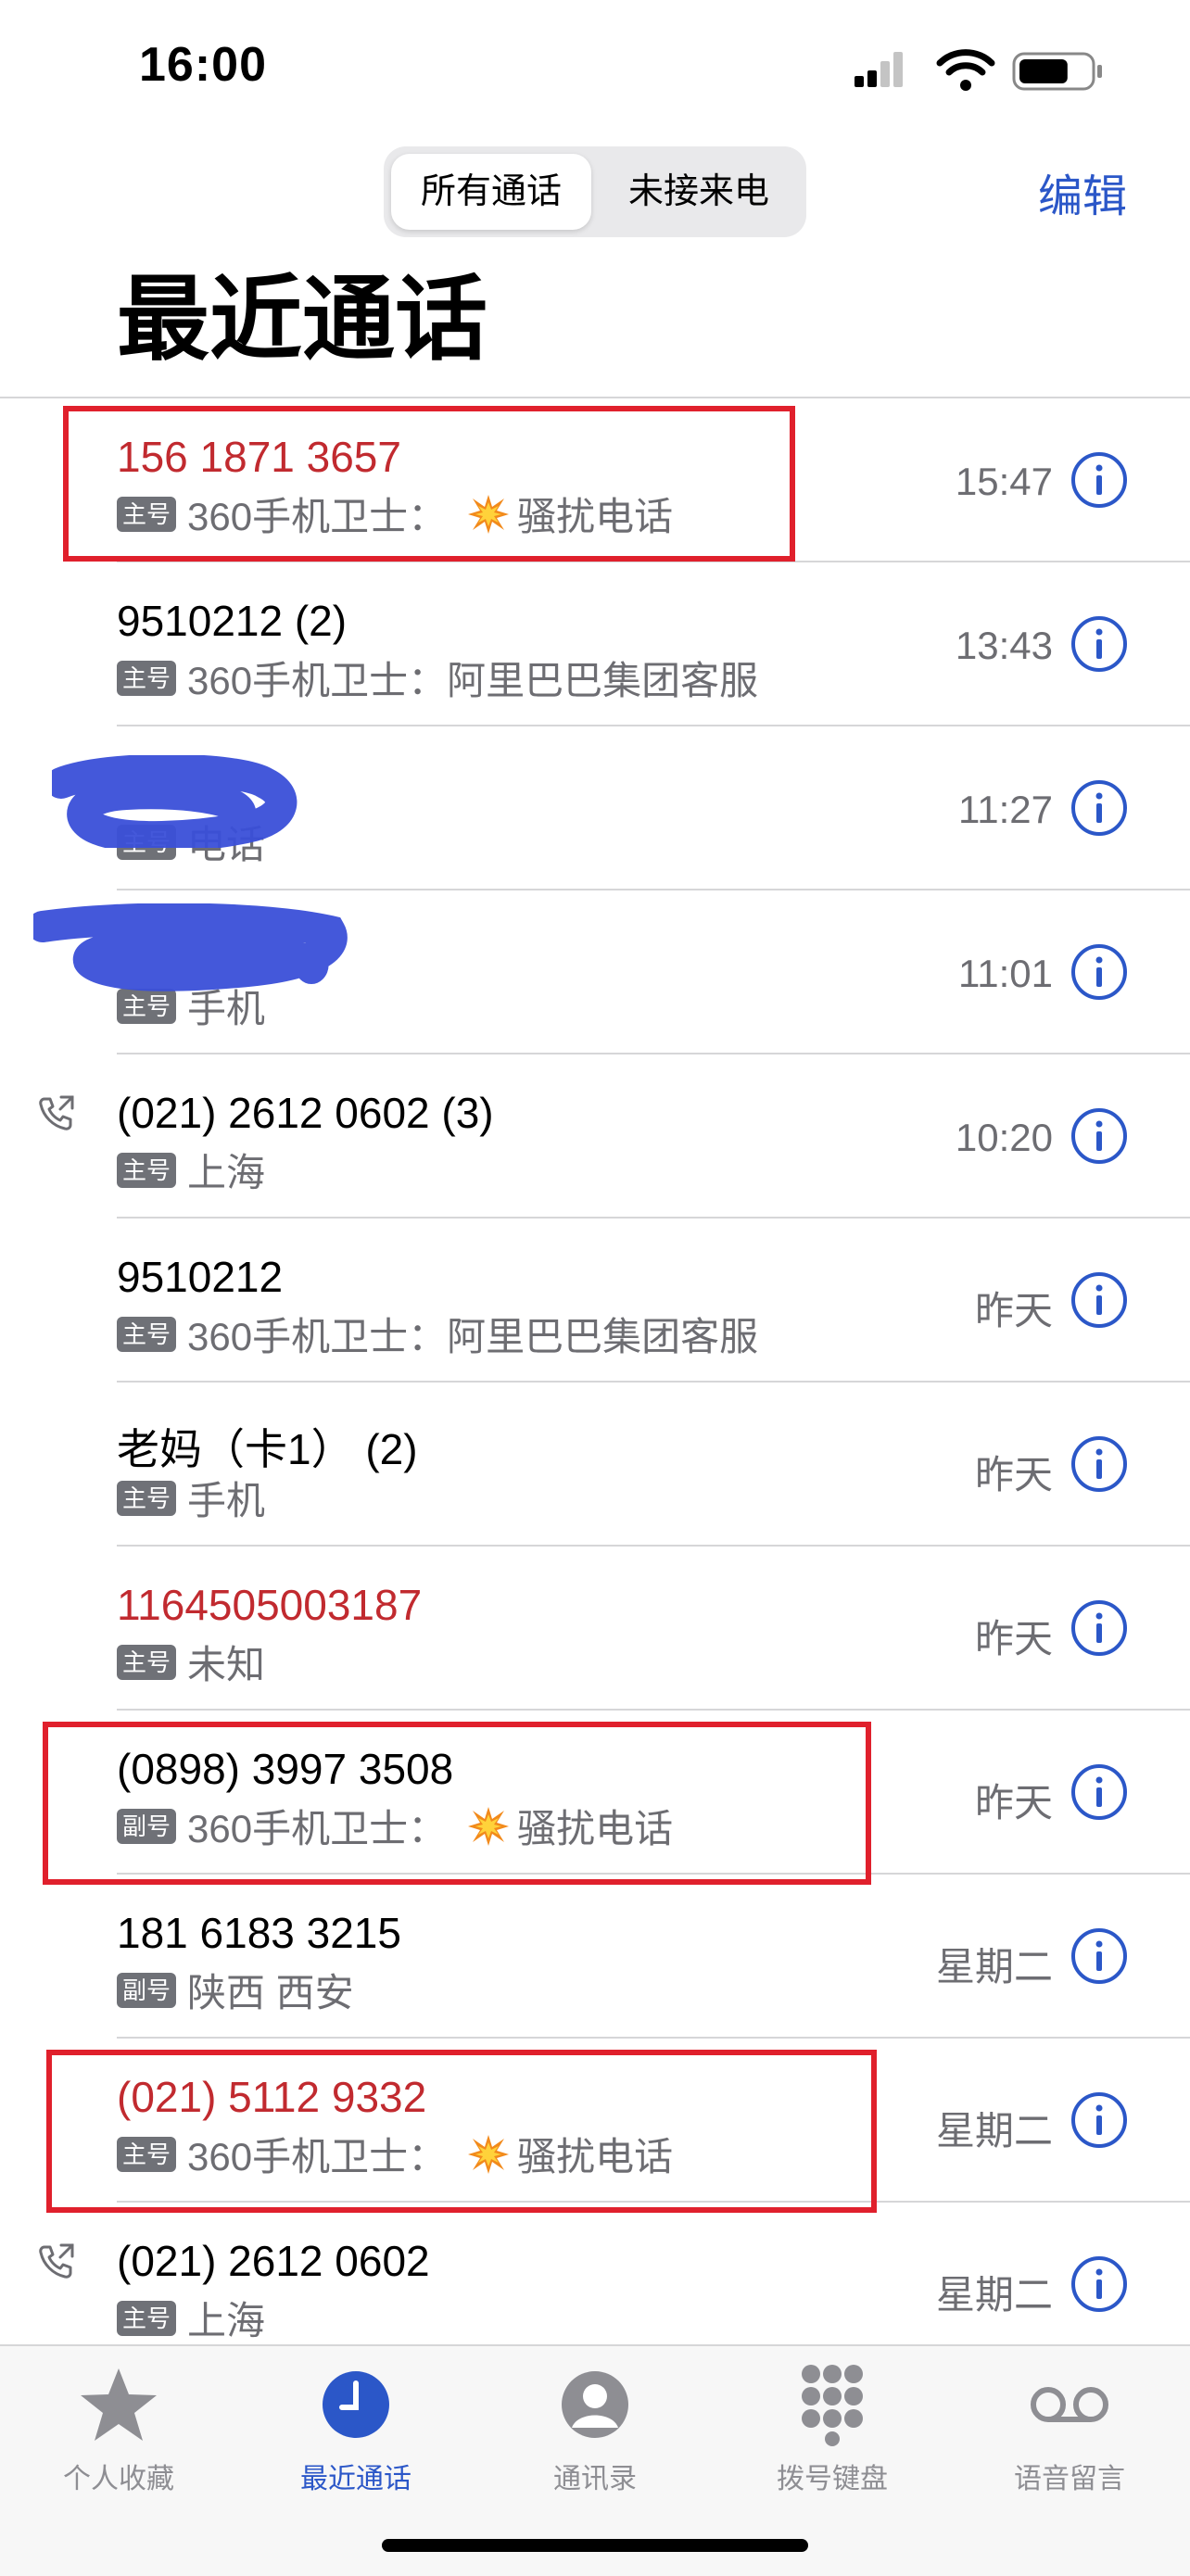 This screenshot has height=2576, width=1190. What do you see at coordinates (226, 1664) in the screenshot?
I see `call-detail-text: 未知` at bounding box center [226, 1664].